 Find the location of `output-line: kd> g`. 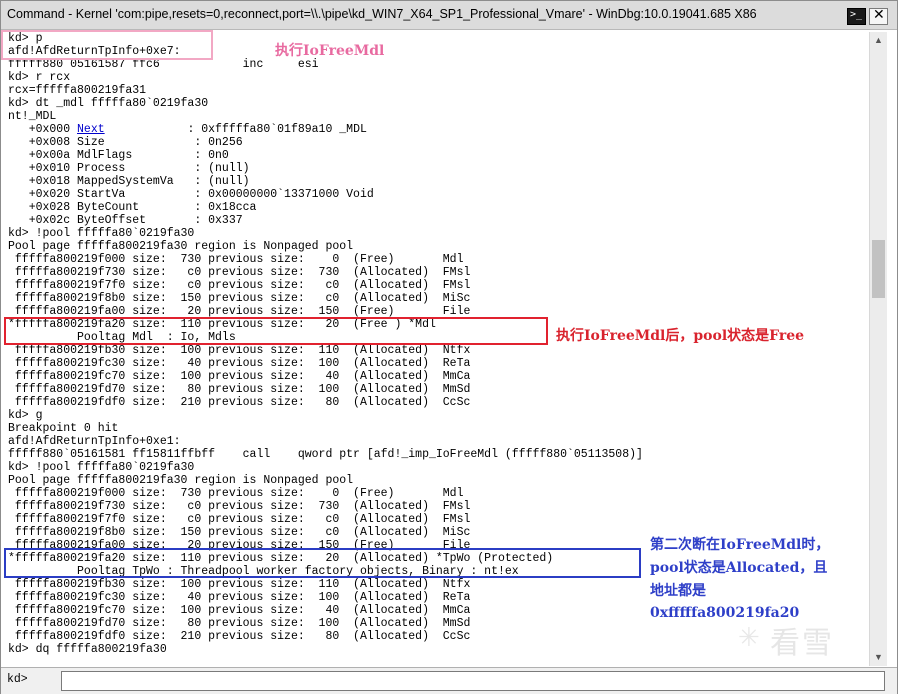

output-line: kd> g is located at coordinates (25, 415).